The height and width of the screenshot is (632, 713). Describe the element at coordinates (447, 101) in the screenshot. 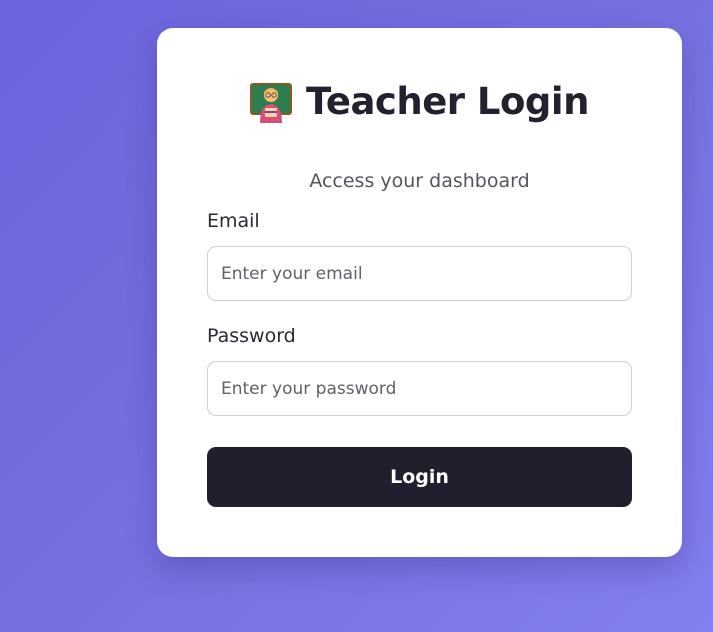

I see `page-title: Teacher Login` at that location.